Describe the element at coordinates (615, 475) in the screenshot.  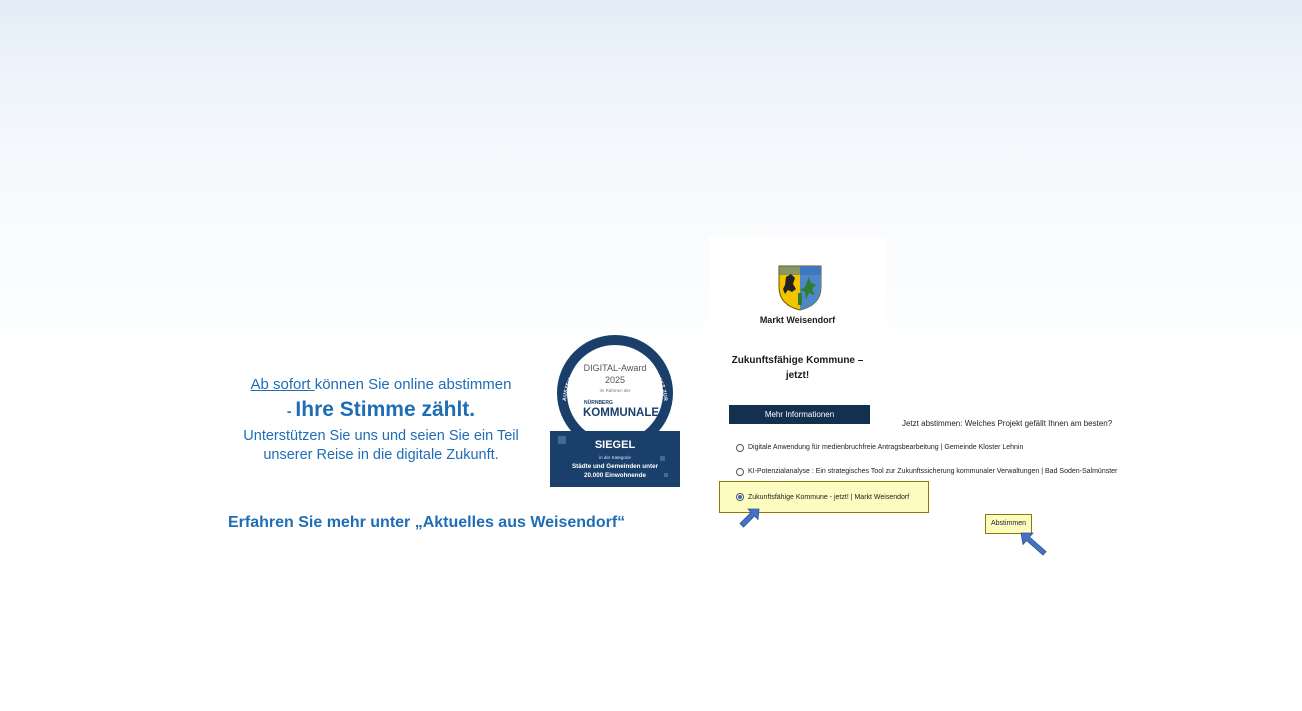
I see `badge-category-line2: 20.000 Einwohnende` at that location.